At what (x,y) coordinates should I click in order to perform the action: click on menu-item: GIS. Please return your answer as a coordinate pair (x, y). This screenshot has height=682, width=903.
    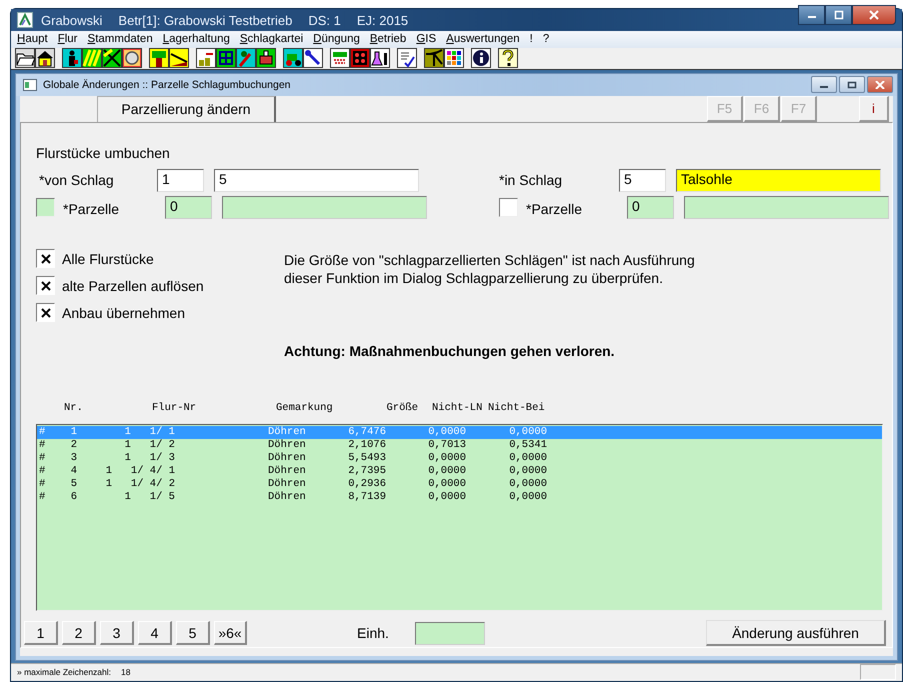
    Looking at the image, I should click on (426, 39).